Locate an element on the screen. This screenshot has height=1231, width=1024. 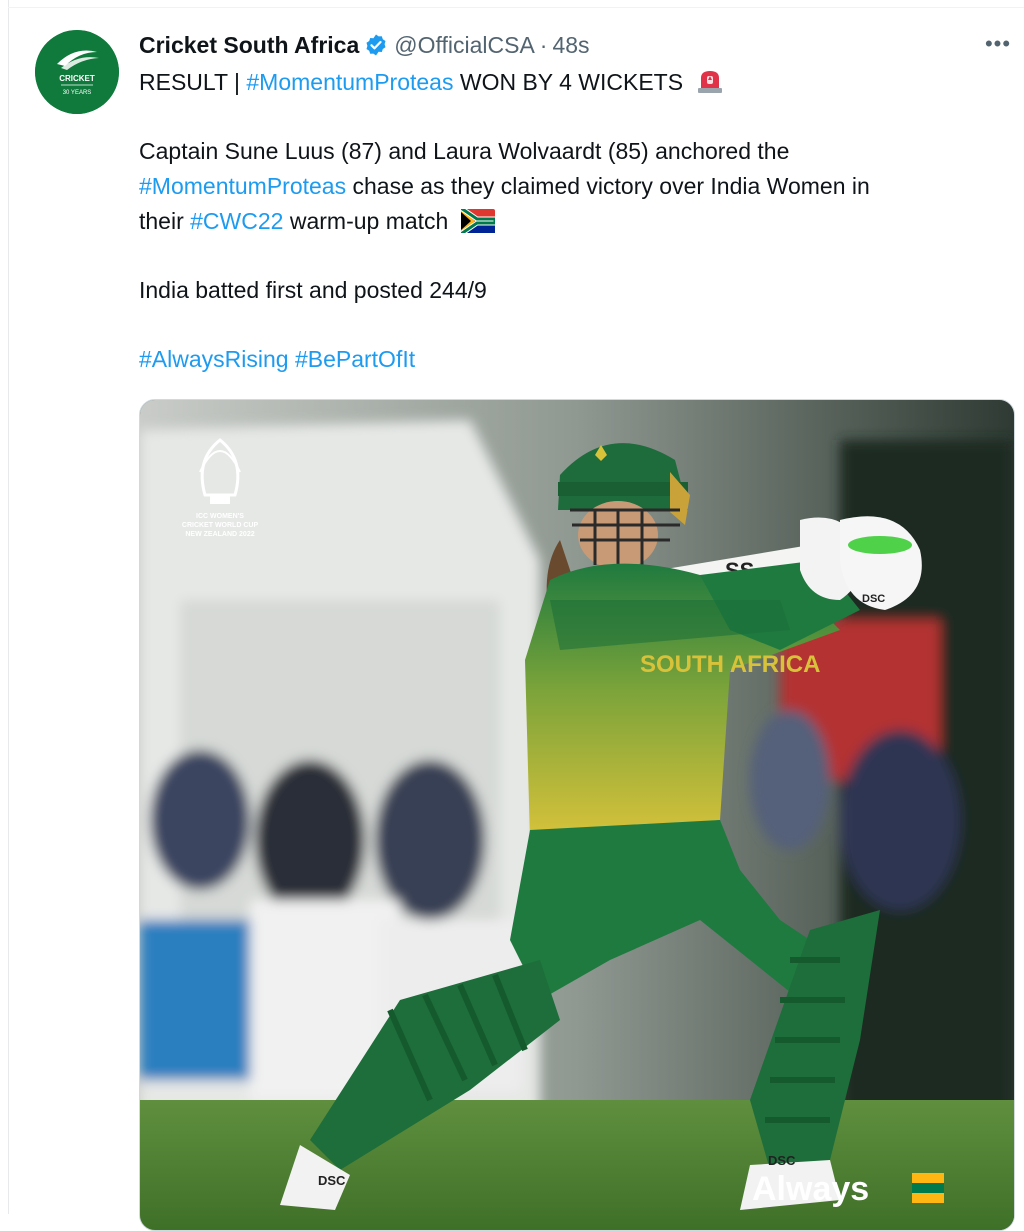
timeline-border is located at coordinates (8, 607).